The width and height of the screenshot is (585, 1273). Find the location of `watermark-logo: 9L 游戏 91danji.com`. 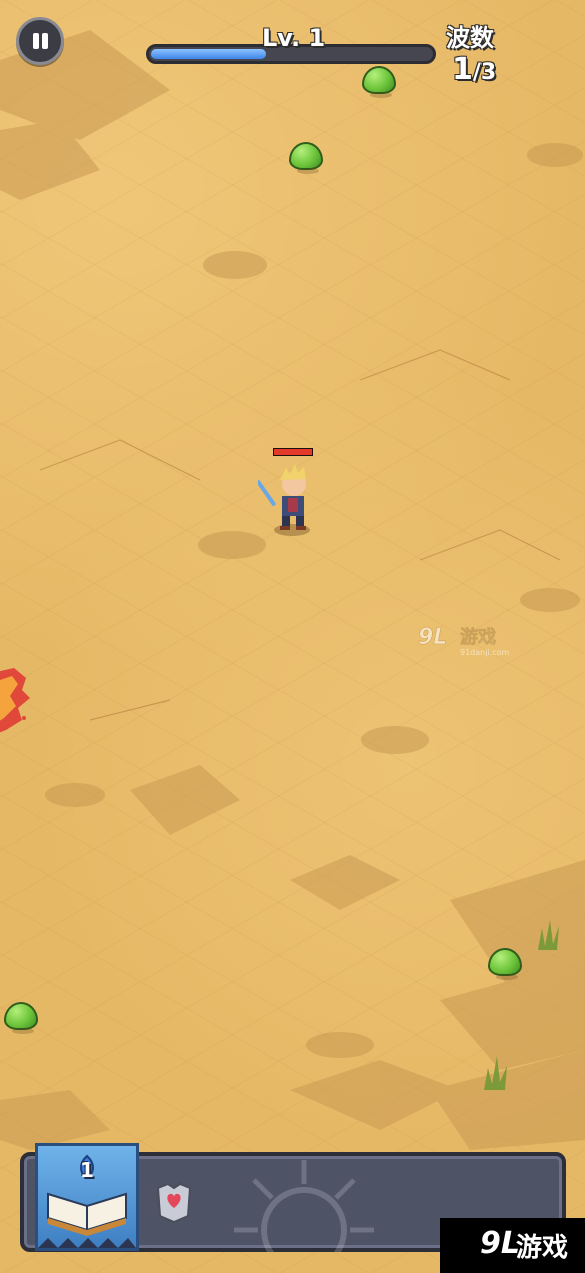

watermark-logo: 9L 游戏 91danji.com is located at coordinates (464, 641).